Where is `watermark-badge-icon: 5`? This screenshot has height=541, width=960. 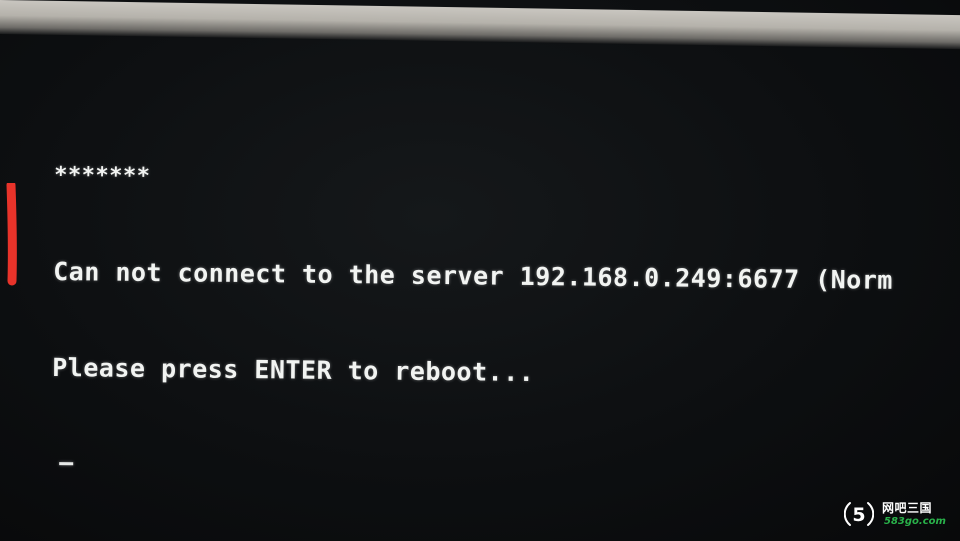
watermark-badge-icon: 5 is located at coordinates (859, 514).